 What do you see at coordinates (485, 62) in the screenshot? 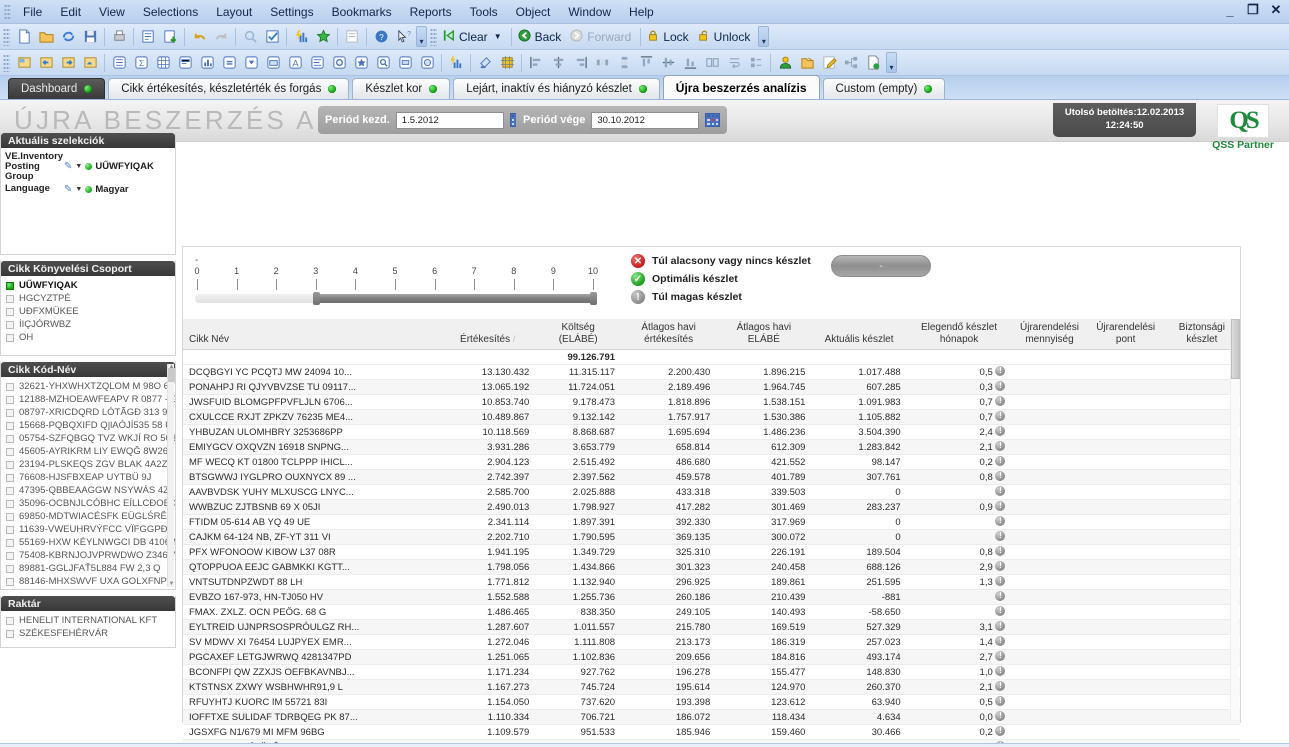
I see `format-painter-icon` at bounding box center [485, 62].